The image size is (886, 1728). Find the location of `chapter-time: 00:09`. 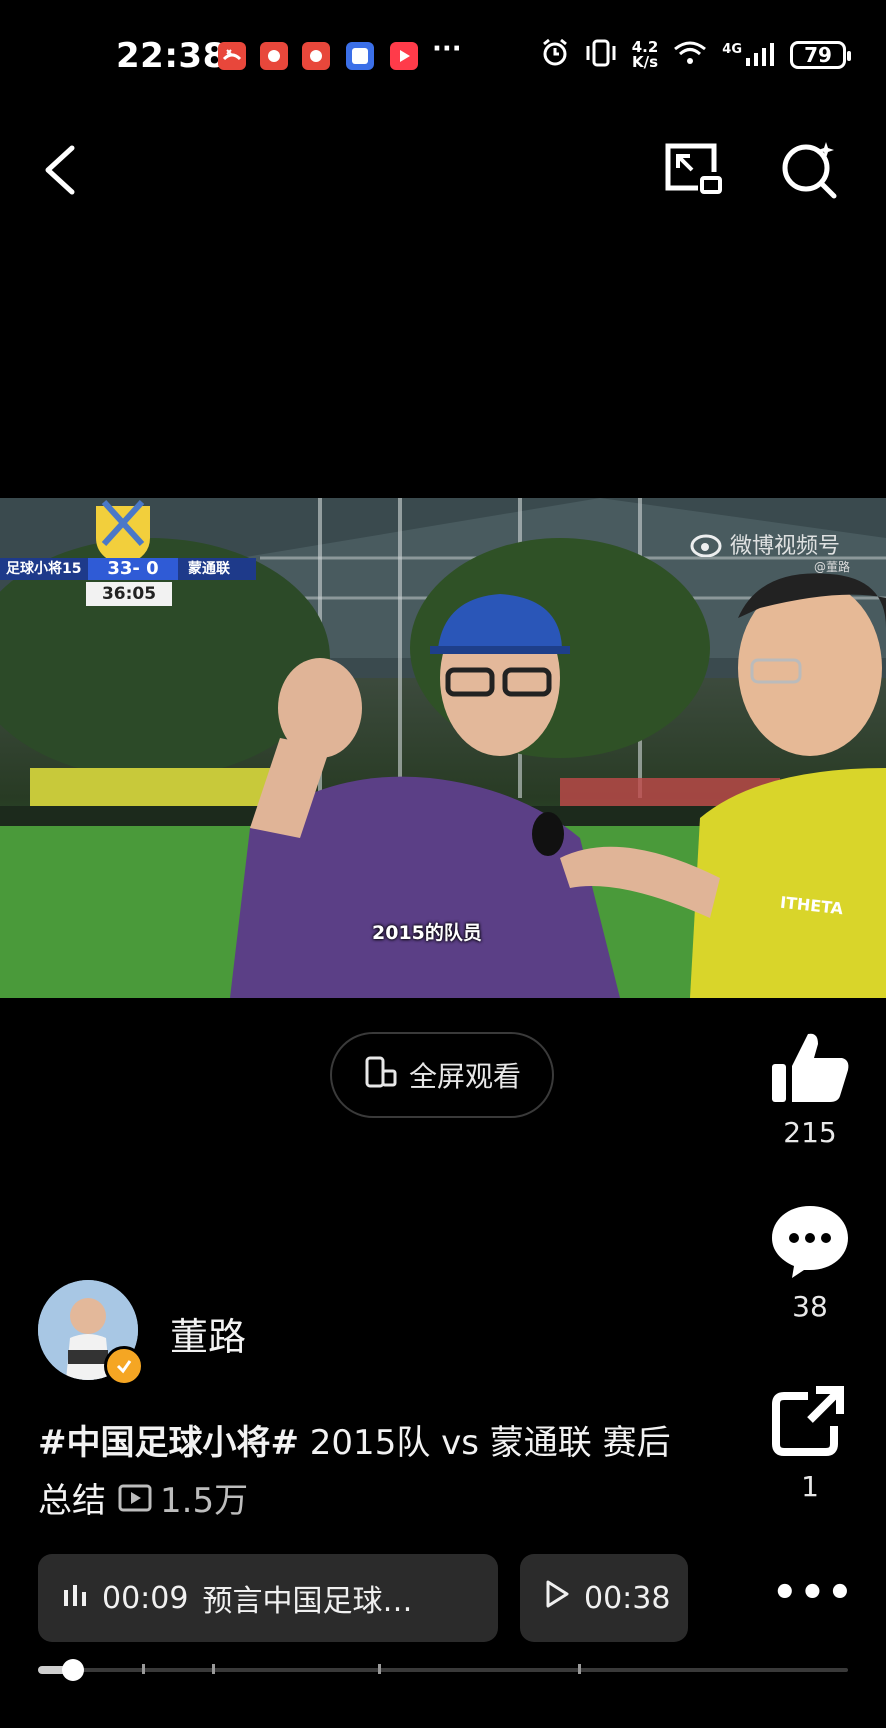

chapter-time: 00:09 is located at coordinates (145, 1598).